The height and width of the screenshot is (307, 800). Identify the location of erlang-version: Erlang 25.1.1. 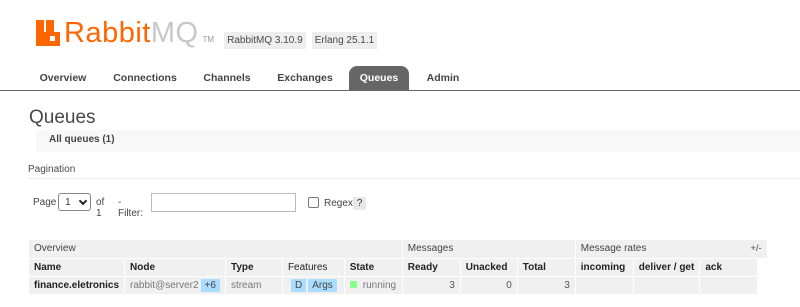
(344, 40).